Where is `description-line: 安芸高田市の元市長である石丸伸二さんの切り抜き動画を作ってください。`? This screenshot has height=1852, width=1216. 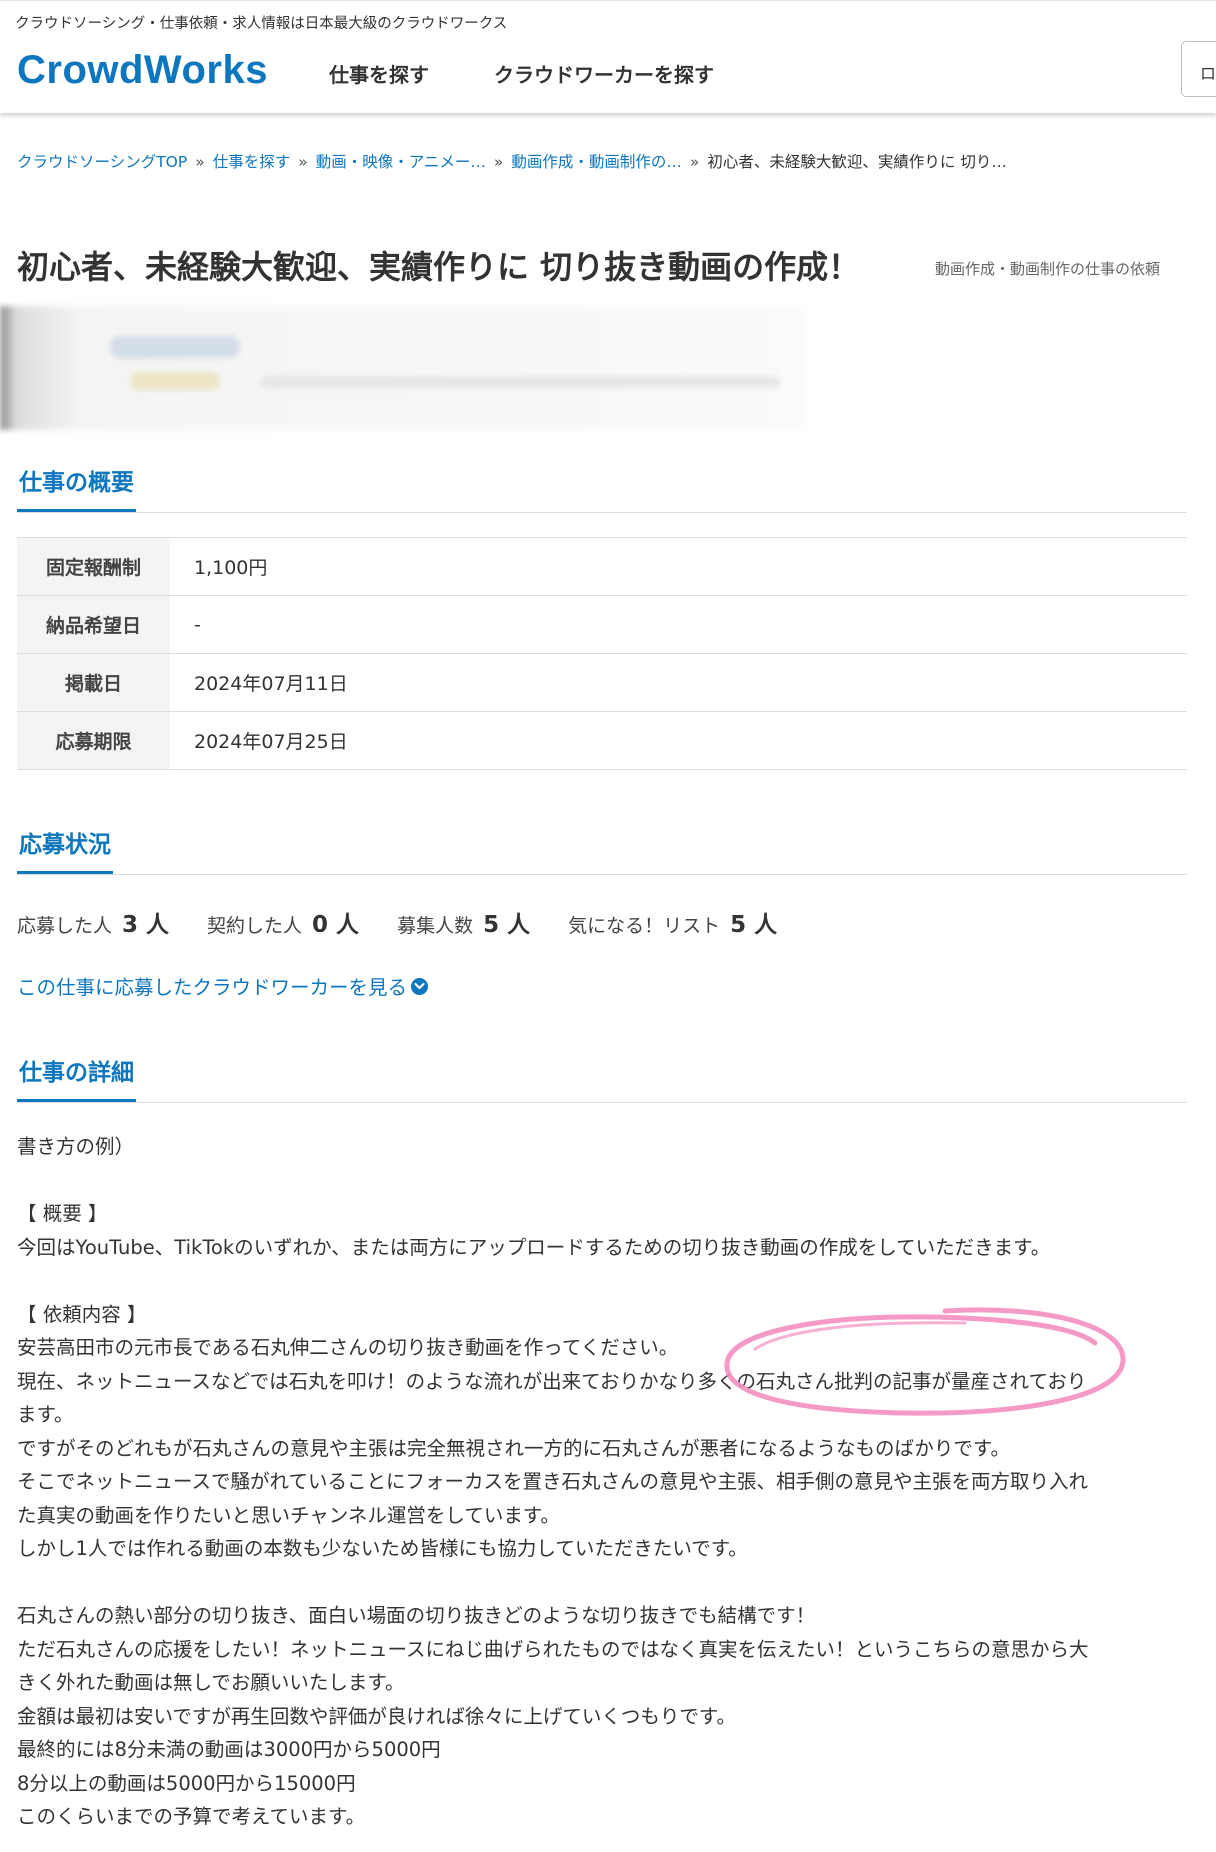
description-line: 安芸高田市の元市長である石丸伸二さんの切り抜き動画を作ってください。 is located at coordinates (348, 1347).